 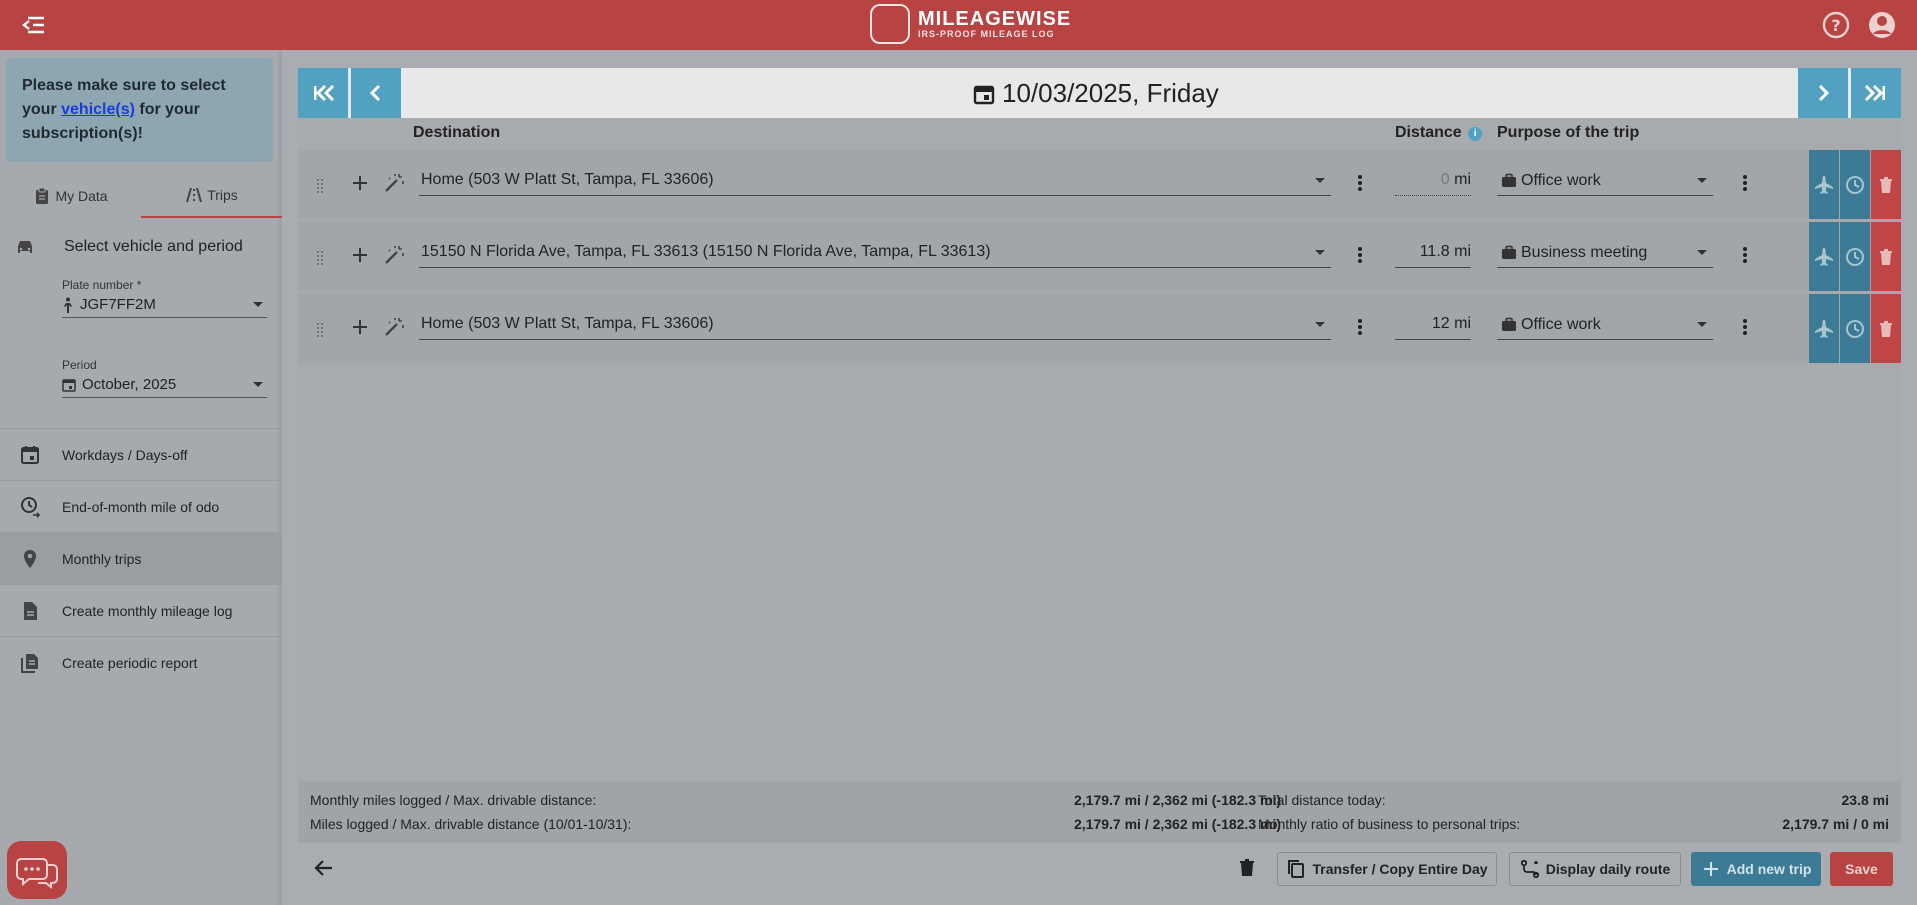 I want to click on trash-icon, so click(x=1886, y=328).